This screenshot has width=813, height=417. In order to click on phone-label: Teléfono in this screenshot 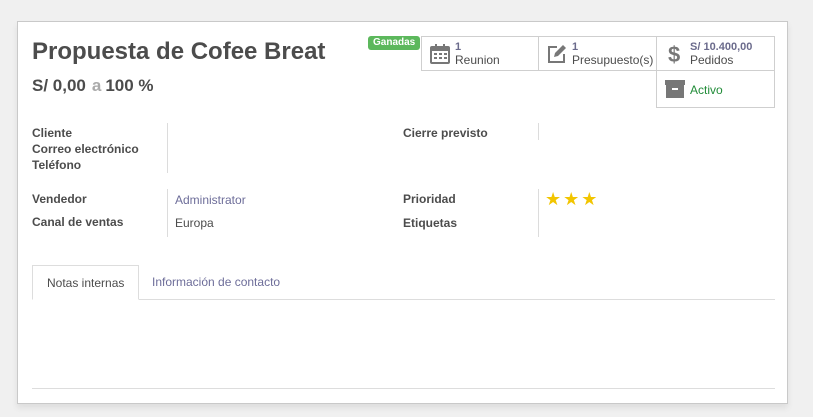, I will do `click(57, 165)`.